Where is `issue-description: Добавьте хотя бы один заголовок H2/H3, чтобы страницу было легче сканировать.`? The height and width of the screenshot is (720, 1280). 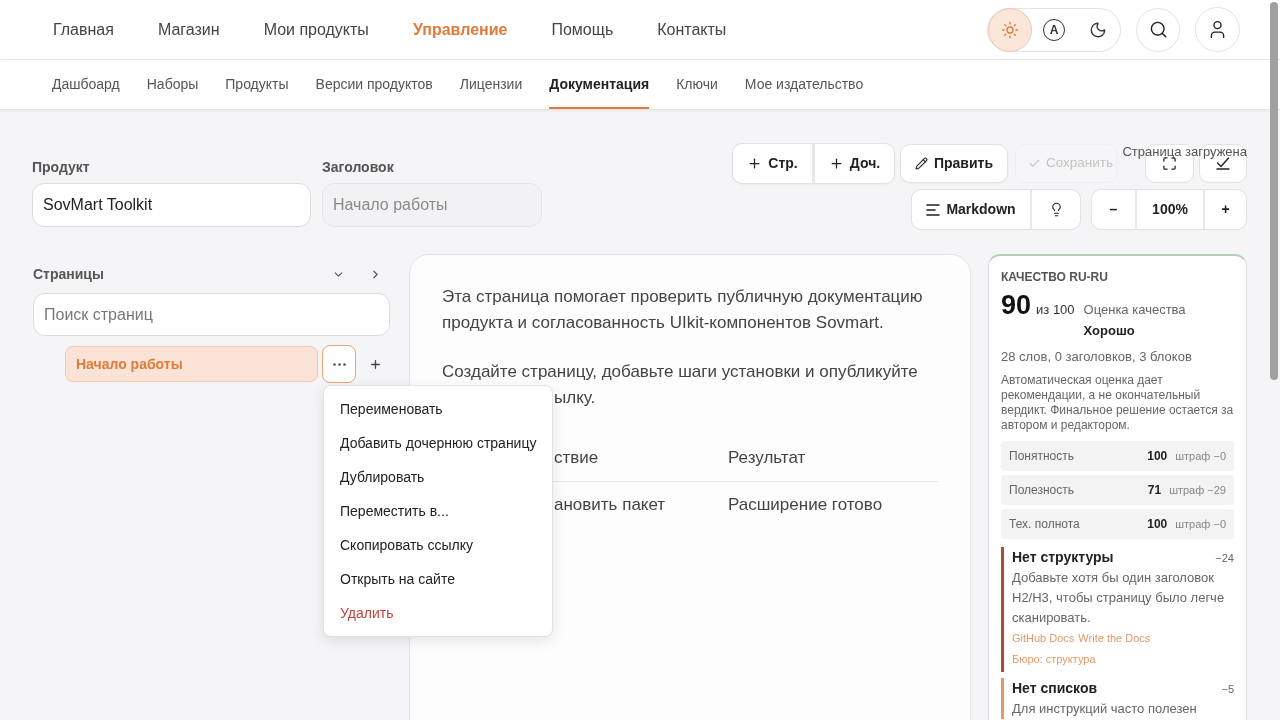
issue-description: Добавьте хотя бы один заголовок H2/H3, чтобы страницу было легче сканировать. is located at coordinates (1119, 598).